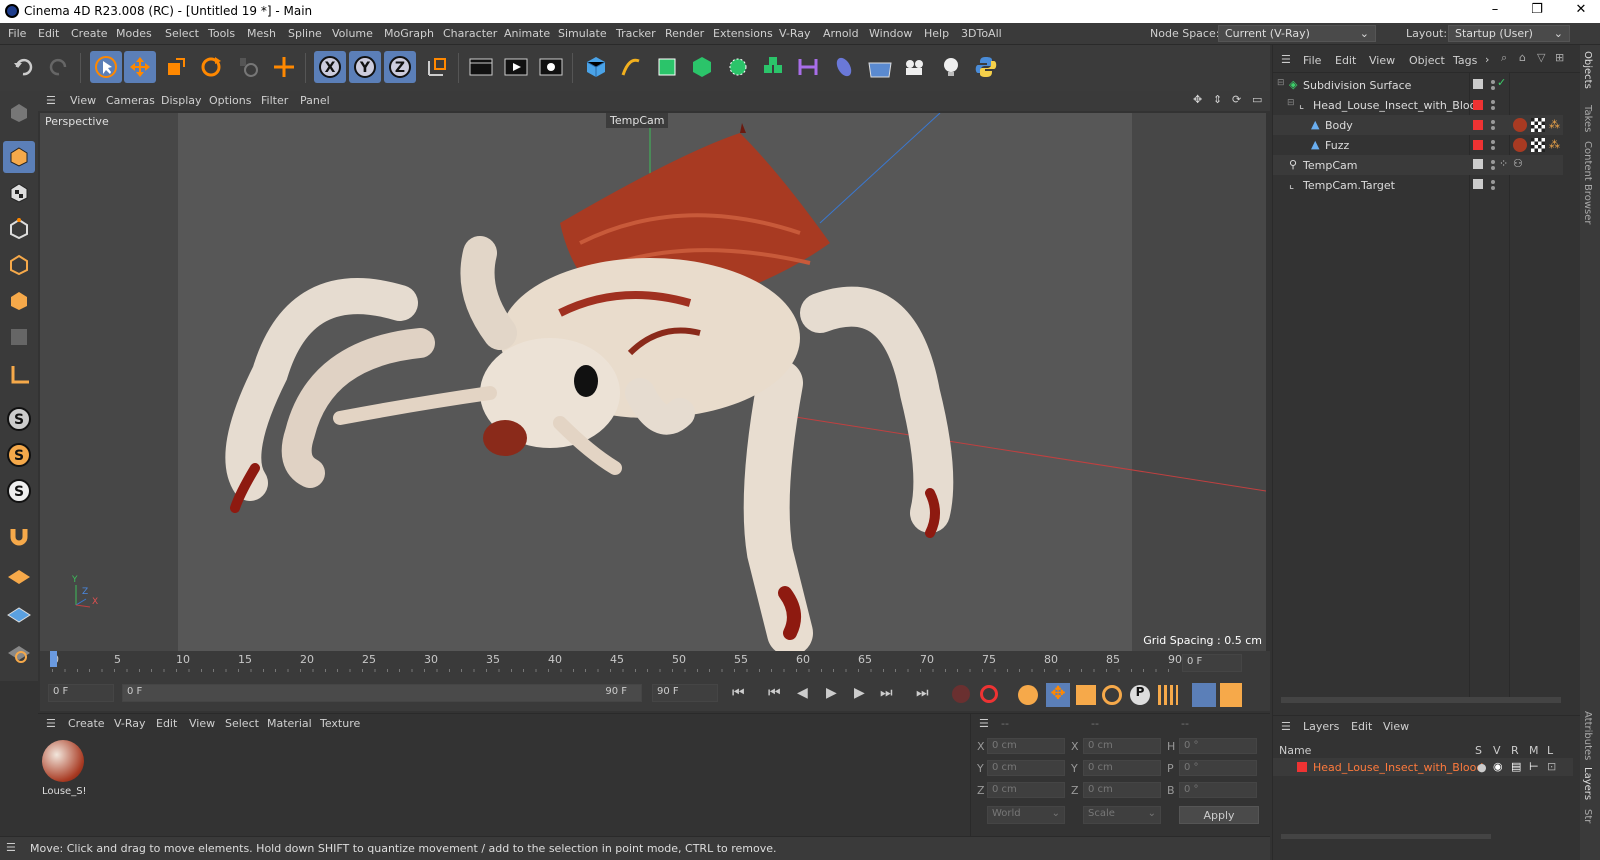 Image resolution: width=1600 pixels, height=860 pixels. What do you see at coordinates (1478, 164) in the screenshot?
I see `layer-swatch-icon` at bounding box center [1478, 164].